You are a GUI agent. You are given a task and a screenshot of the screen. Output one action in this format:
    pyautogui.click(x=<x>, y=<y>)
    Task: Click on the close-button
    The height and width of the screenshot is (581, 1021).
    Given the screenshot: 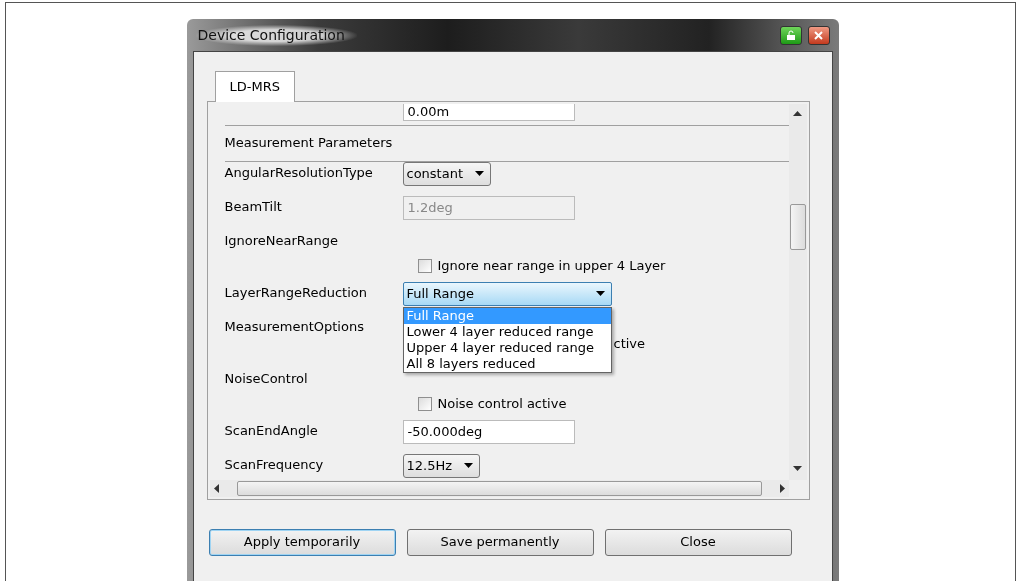 What is the action you would take?
    pyautogui.click(x=818, y=35)
    